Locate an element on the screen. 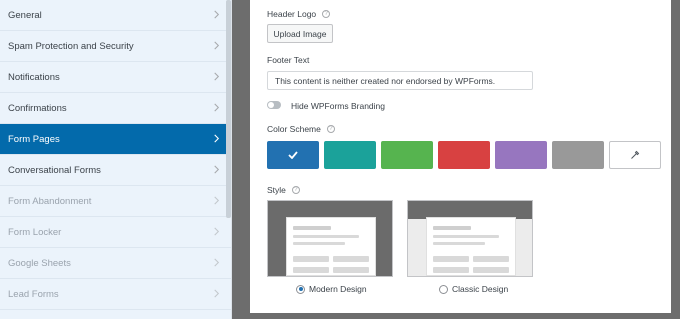 This screenshot has height=319, width=680. custom-color-swatch is located at coordinates (635, 155).